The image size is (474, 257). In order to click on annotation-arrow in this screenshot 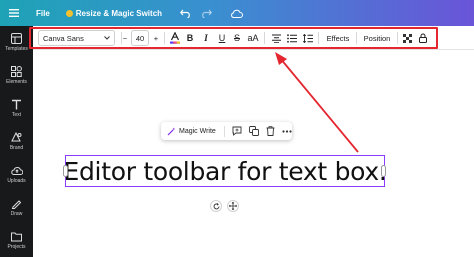, I will do `click(317, 102)`.